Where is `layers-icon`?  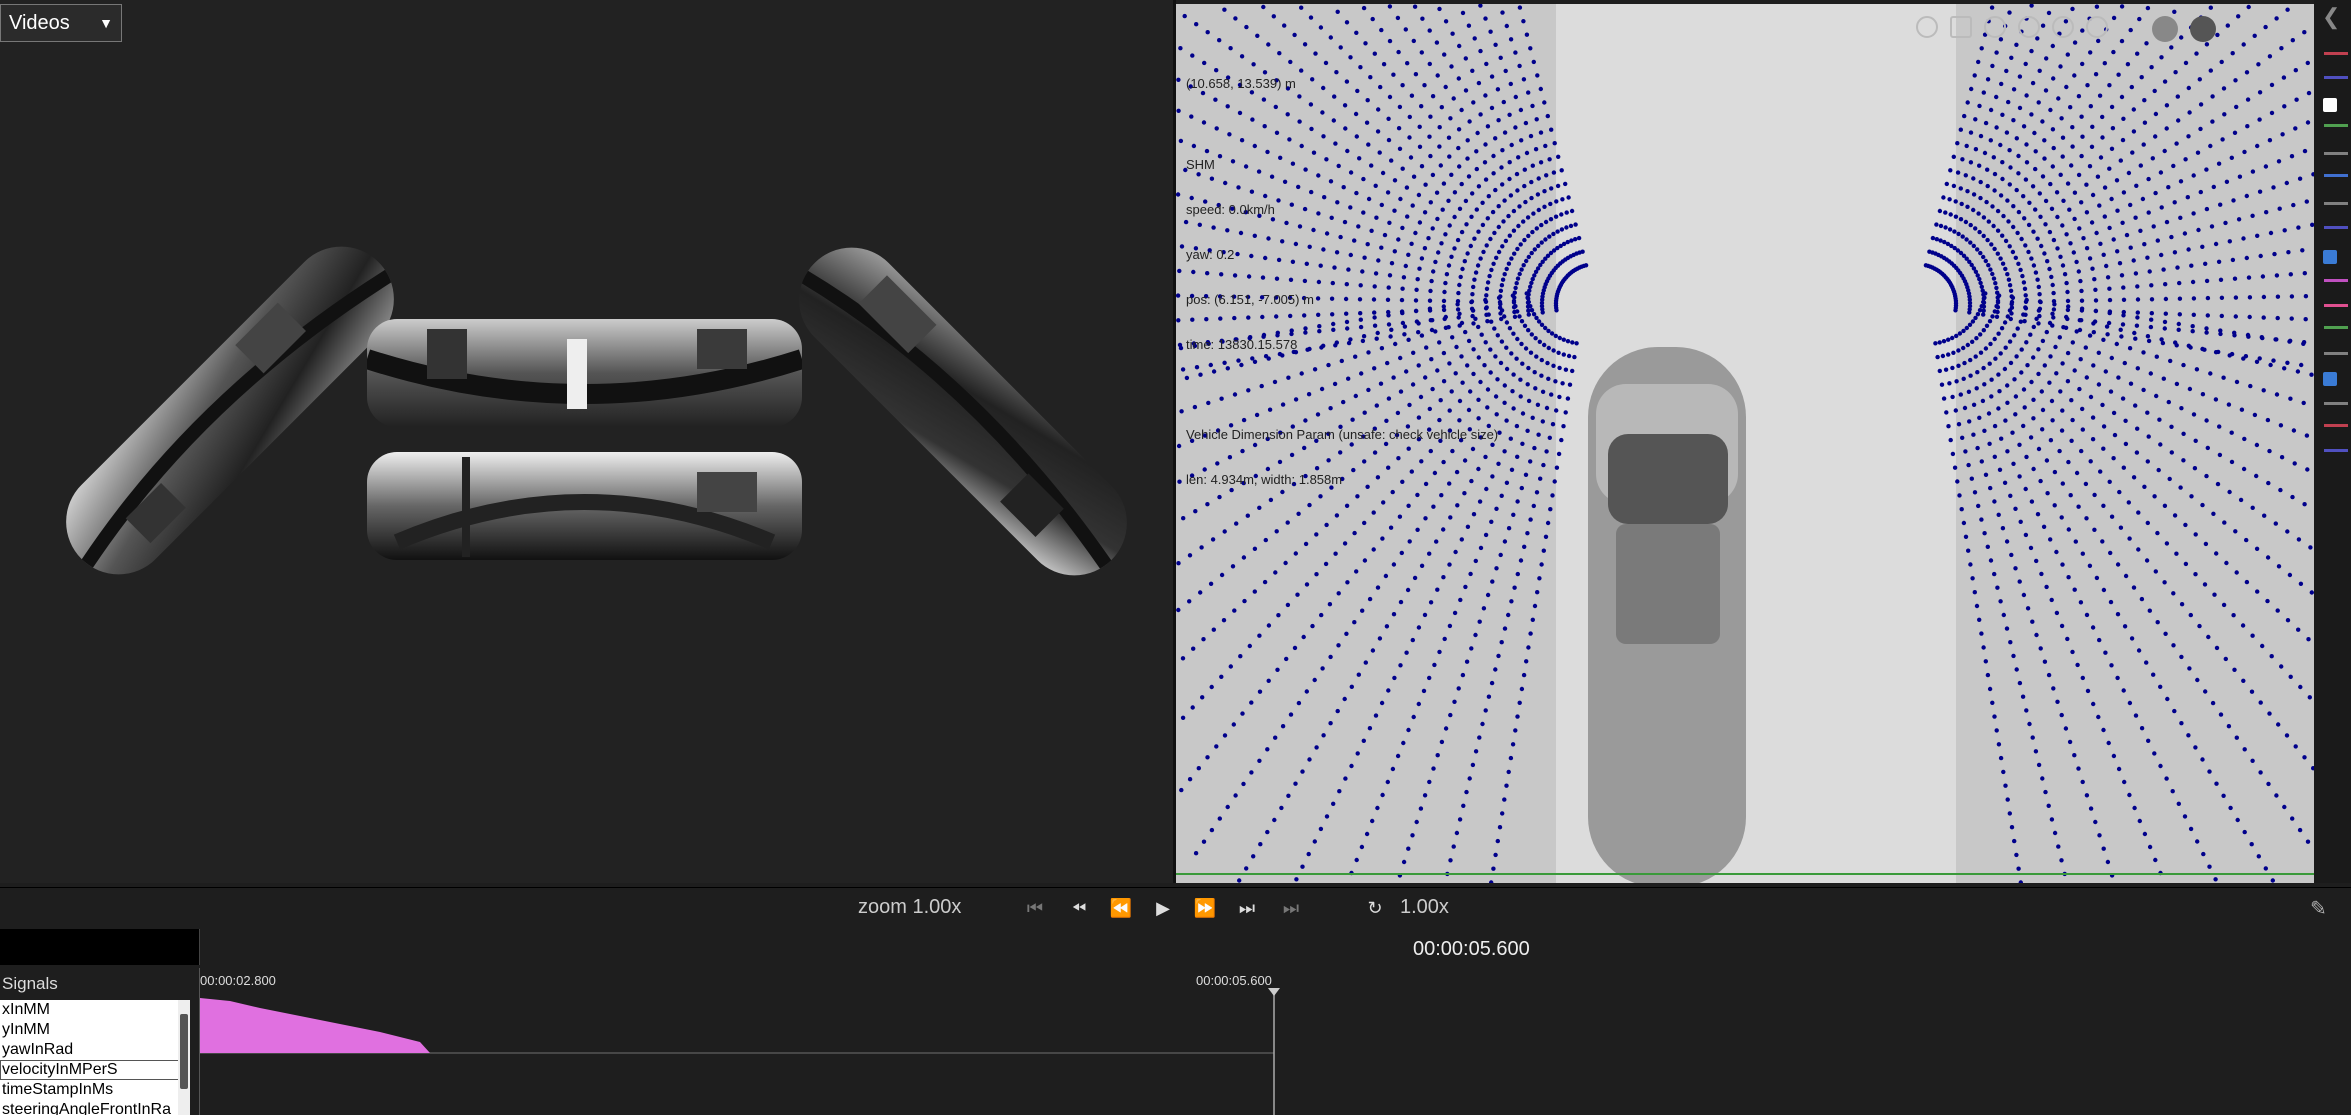
layers-icon is located at coordinates (2203, 29).